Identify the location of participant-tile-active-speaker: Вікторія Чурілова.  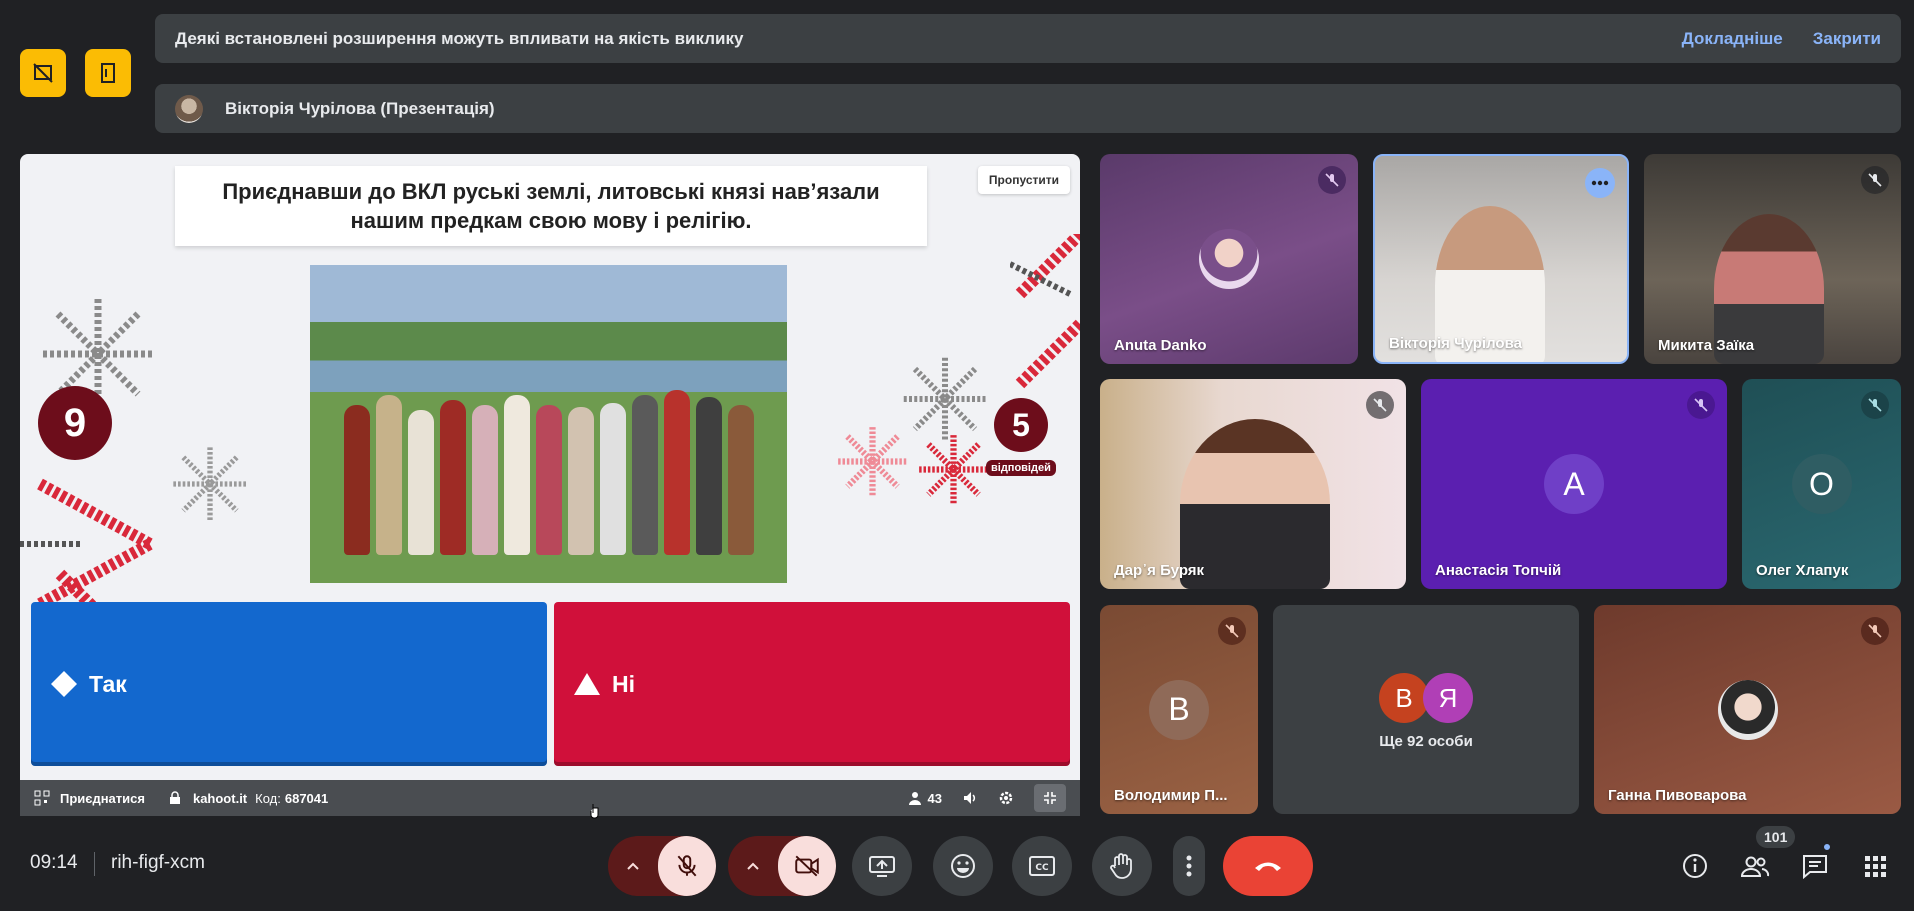
(1501, 259).